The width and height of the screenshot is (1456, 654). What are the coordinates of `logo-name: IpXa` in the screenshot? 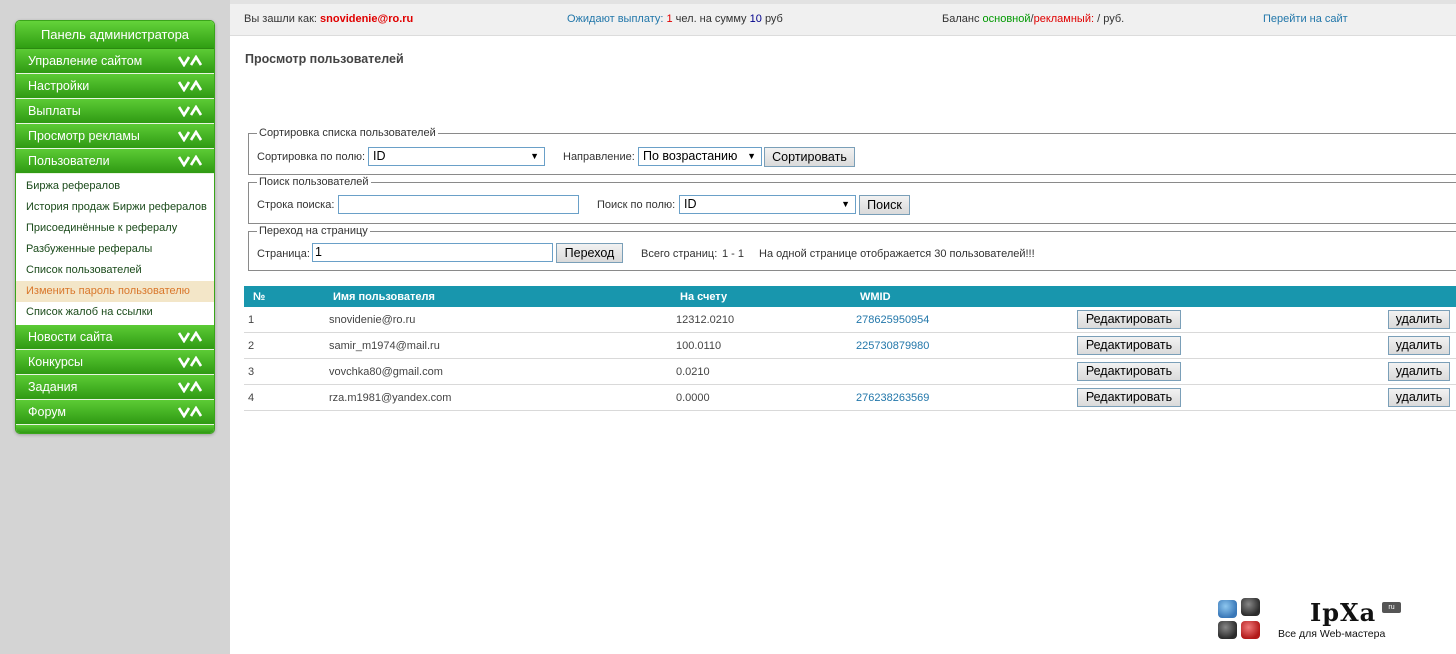 It's located at (1343, 612).